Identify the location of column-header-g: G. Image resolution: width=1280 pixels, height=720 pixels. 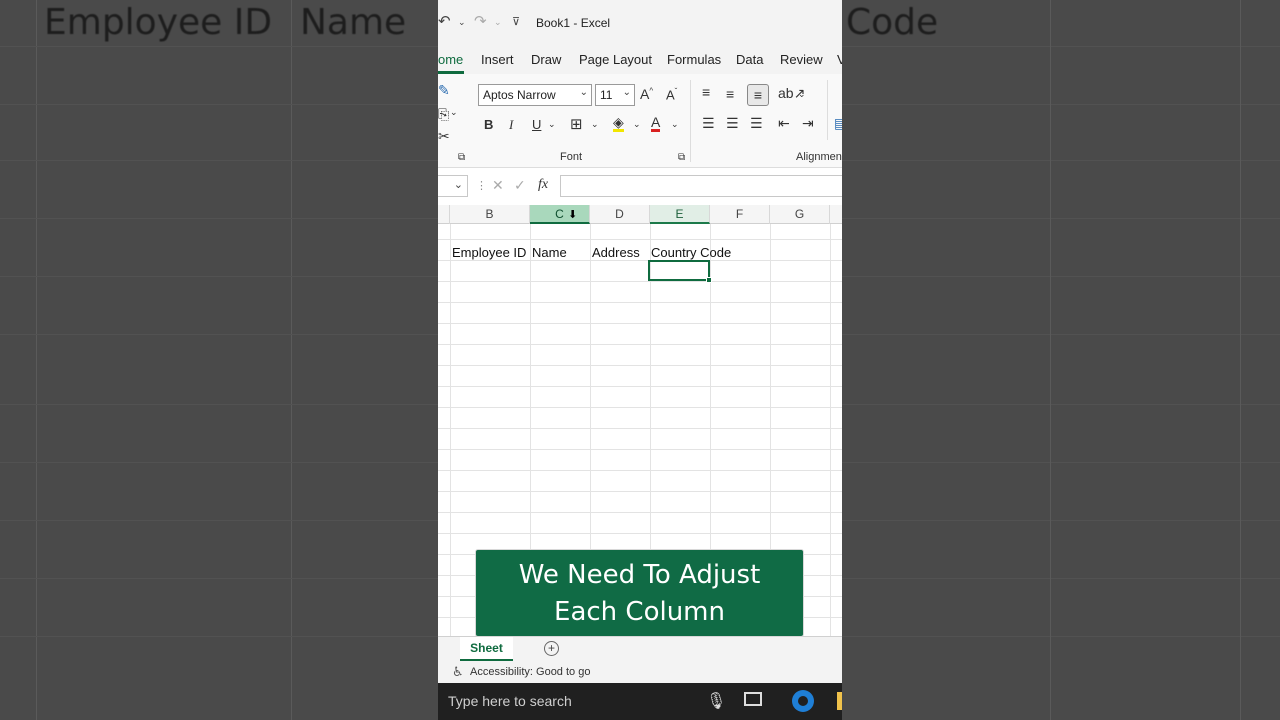
(800, 214).